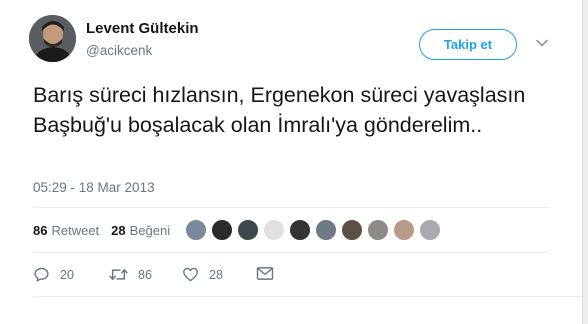 This screenshot has width=588, height=324. What do you see at coordinates (190, 274) in the screenshot?
I see `heart-icon` at bounding box center [190, 274].